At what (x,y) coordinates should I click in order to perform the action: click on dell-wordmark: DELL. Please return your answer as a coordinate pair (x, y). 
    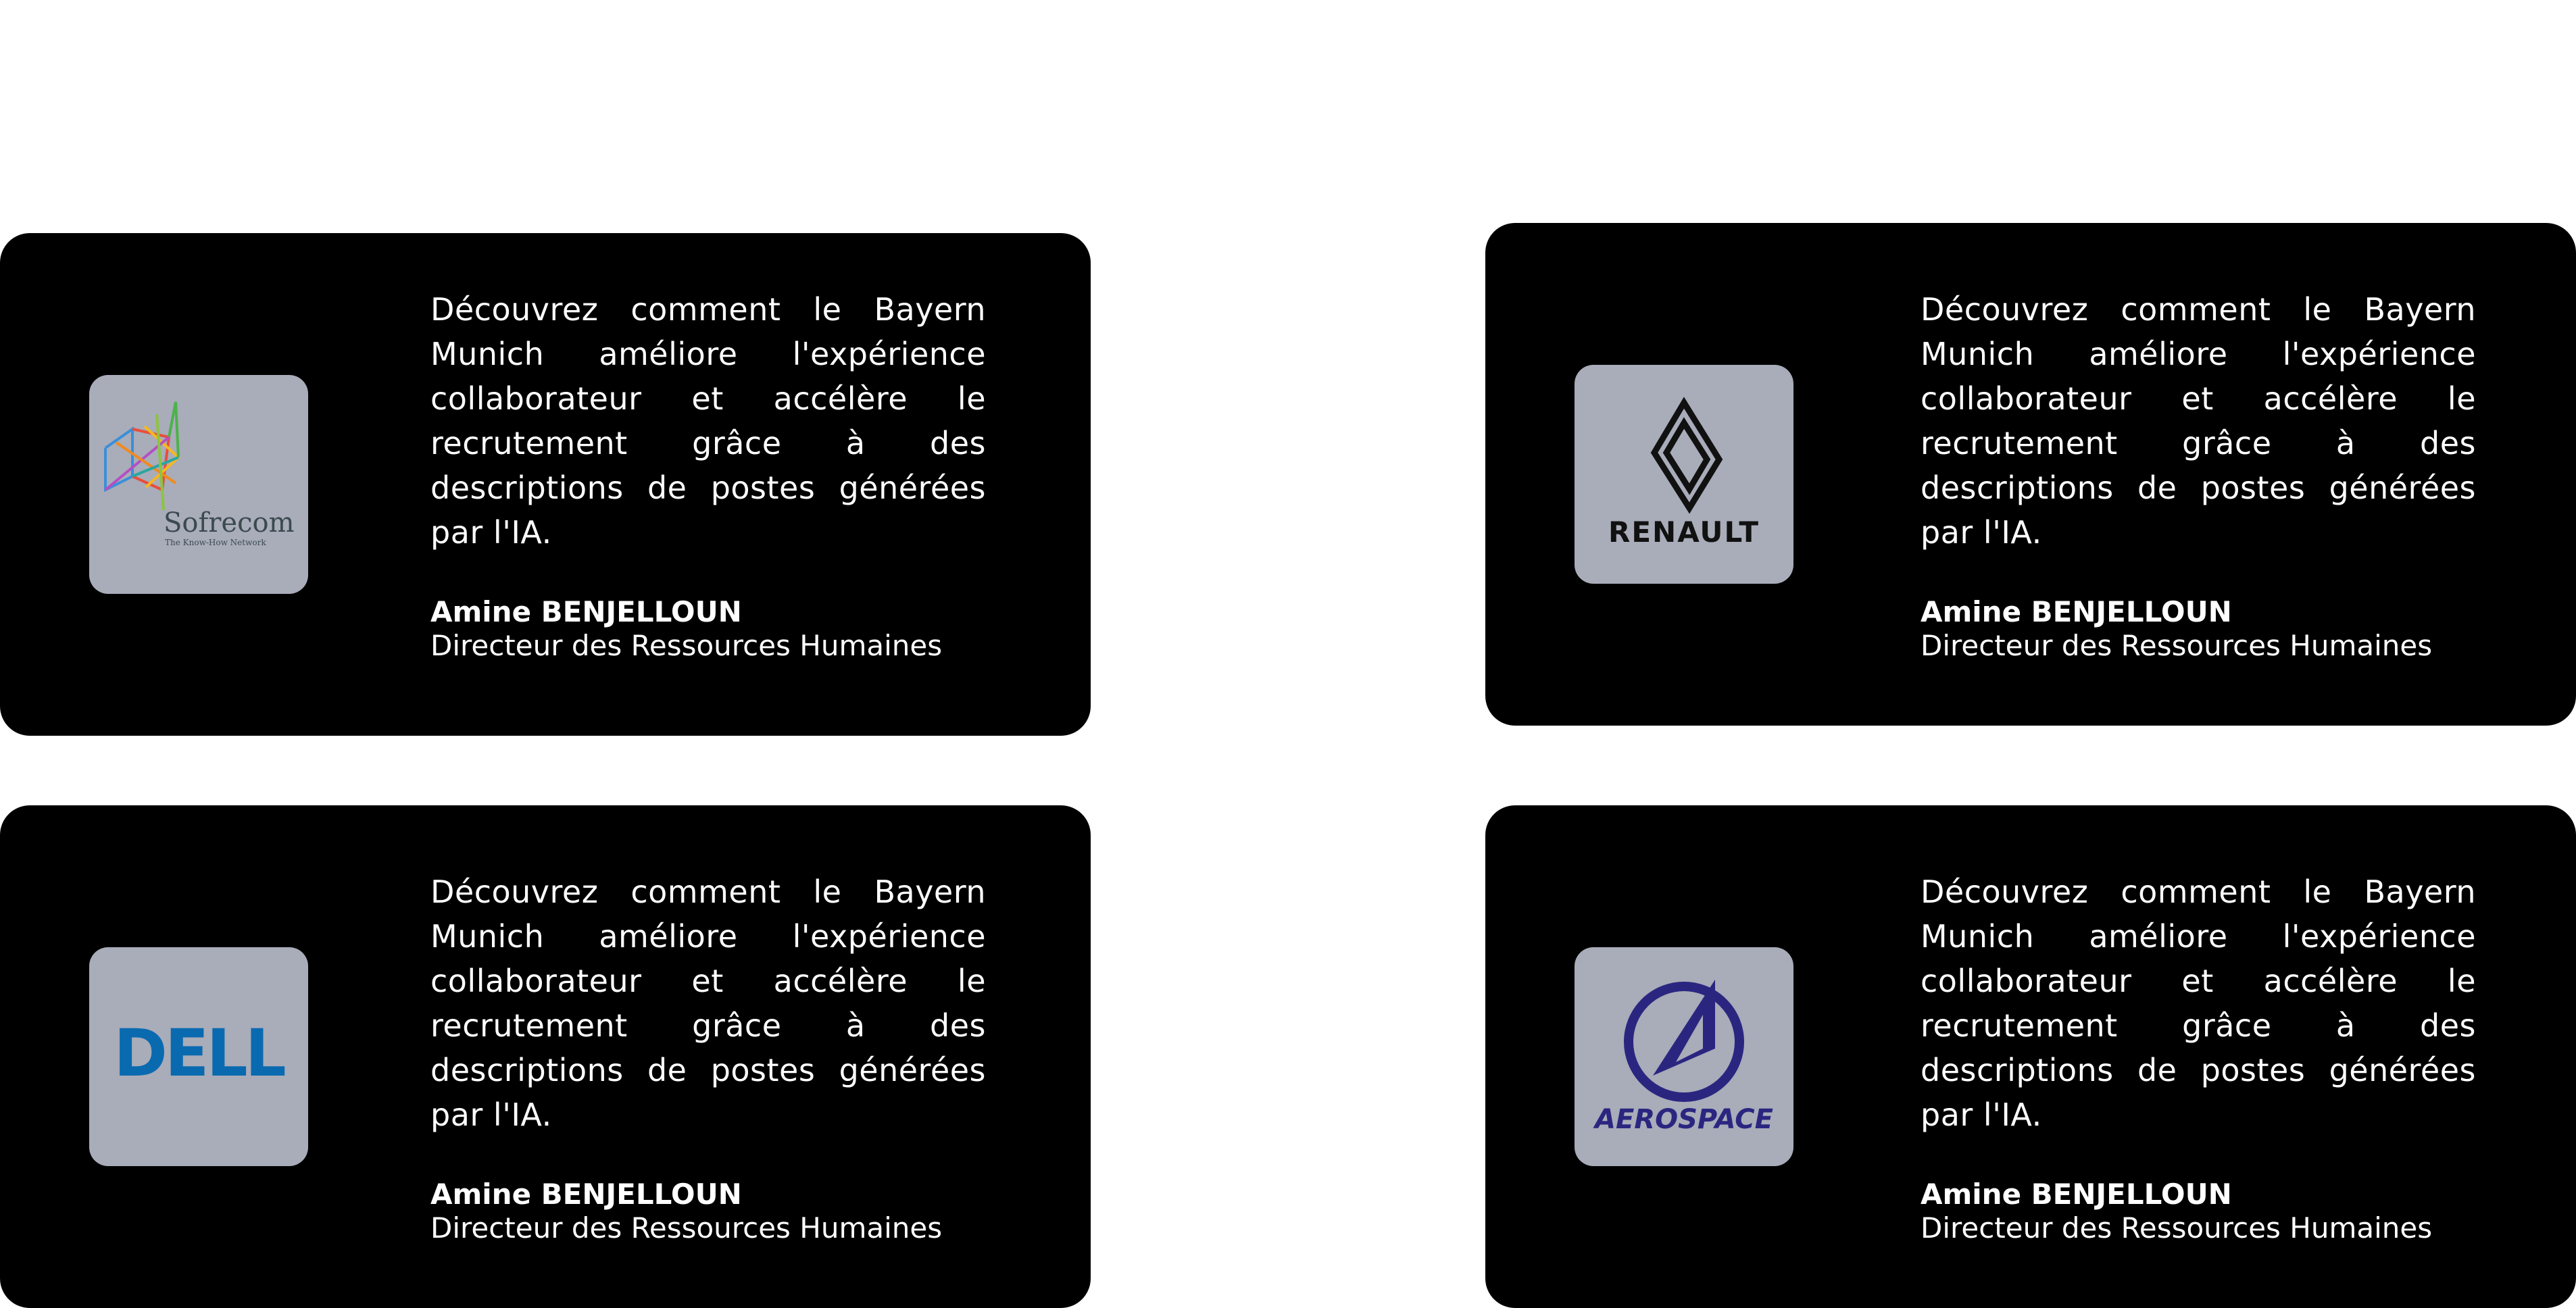
    Looking at the image, I should click on (199, 1053).